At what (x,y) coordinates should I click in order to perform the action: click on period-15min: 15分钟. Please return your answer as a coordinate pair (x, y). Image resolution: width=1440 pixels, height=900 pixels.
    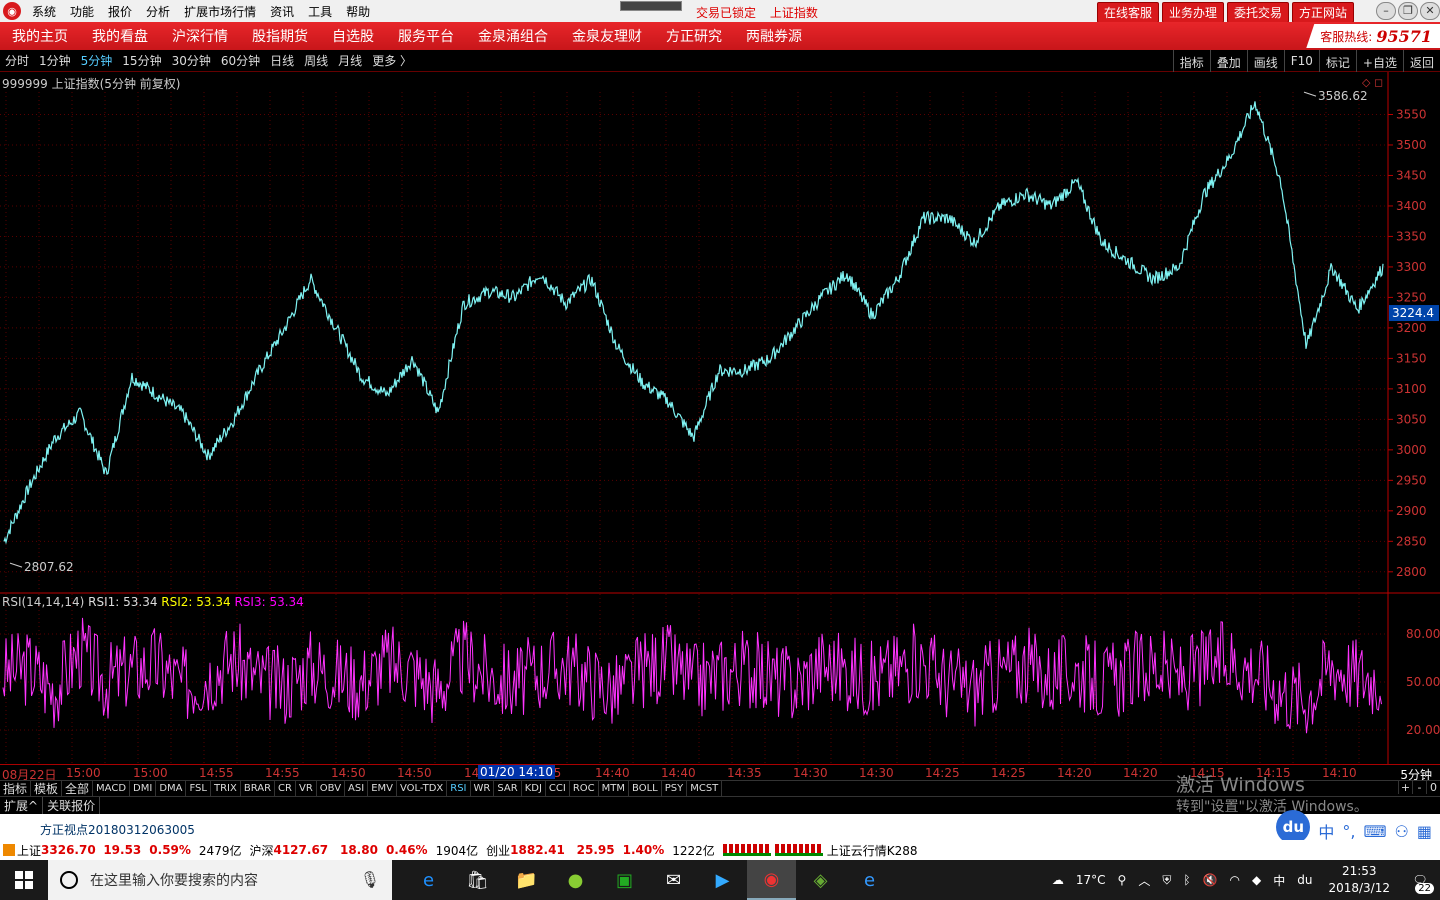
    Looking at the image, I should click on (141, 60).